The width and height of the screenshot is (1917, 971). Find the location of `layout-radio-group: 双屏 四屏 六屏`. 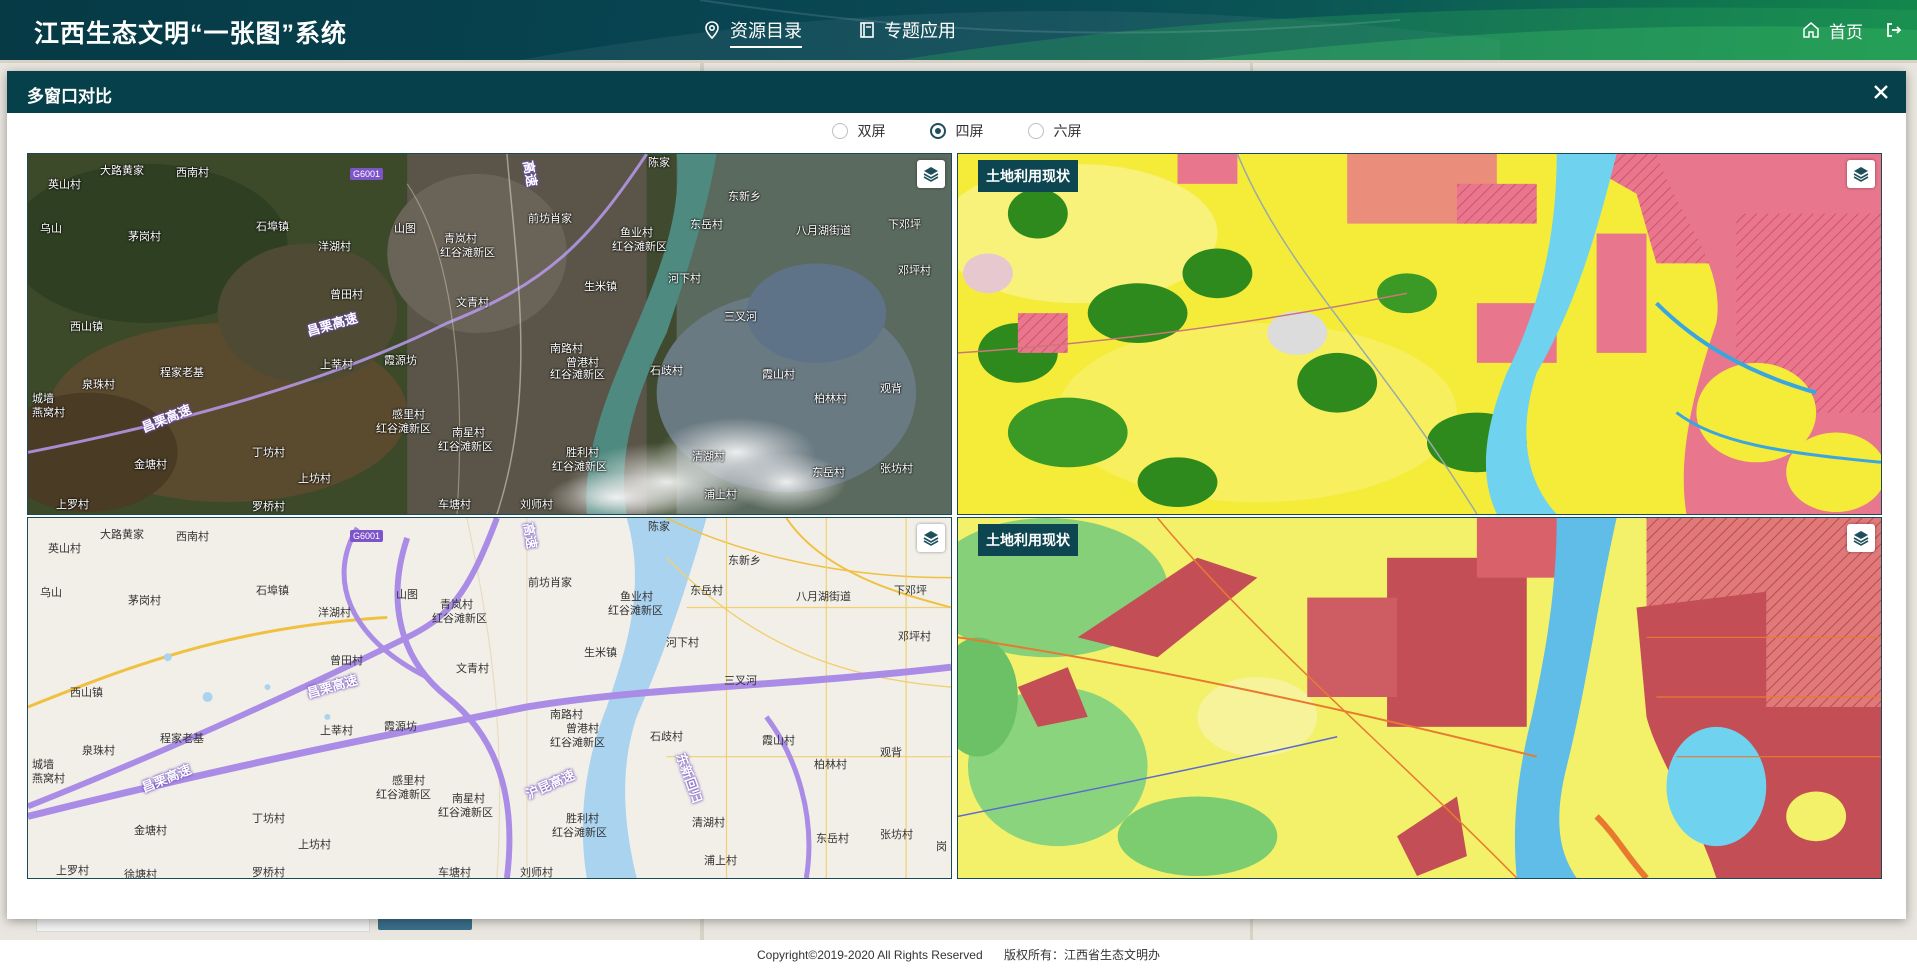

layout-radio-group: 双屏 四屏 六屏 is located at coordinates (956, 131).